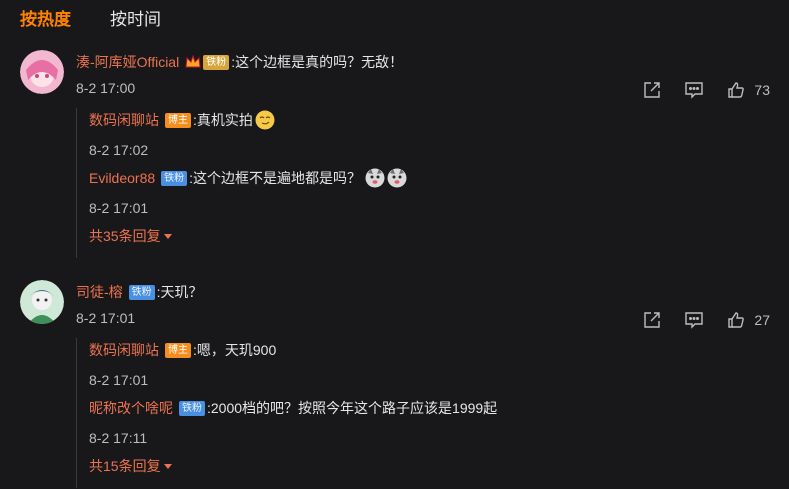 This screenshot has height=489, width=789. Describe the element at coordinates (293, 466) in the screenshot. I see `more-replies-link: 共15条回复` at that location.